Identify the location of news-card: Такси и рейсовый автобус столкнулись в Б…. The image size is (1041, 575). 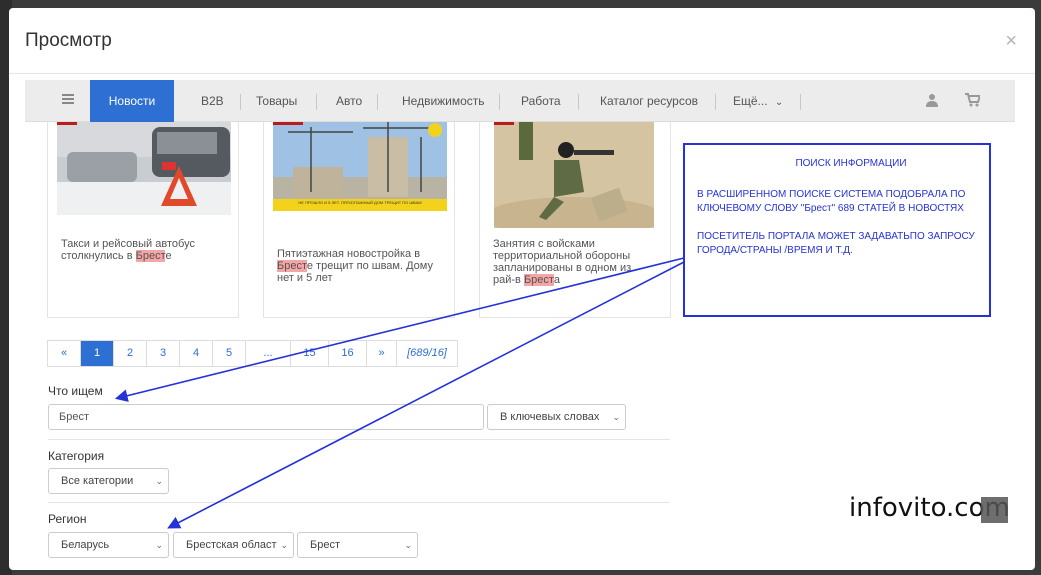
(143, 220).